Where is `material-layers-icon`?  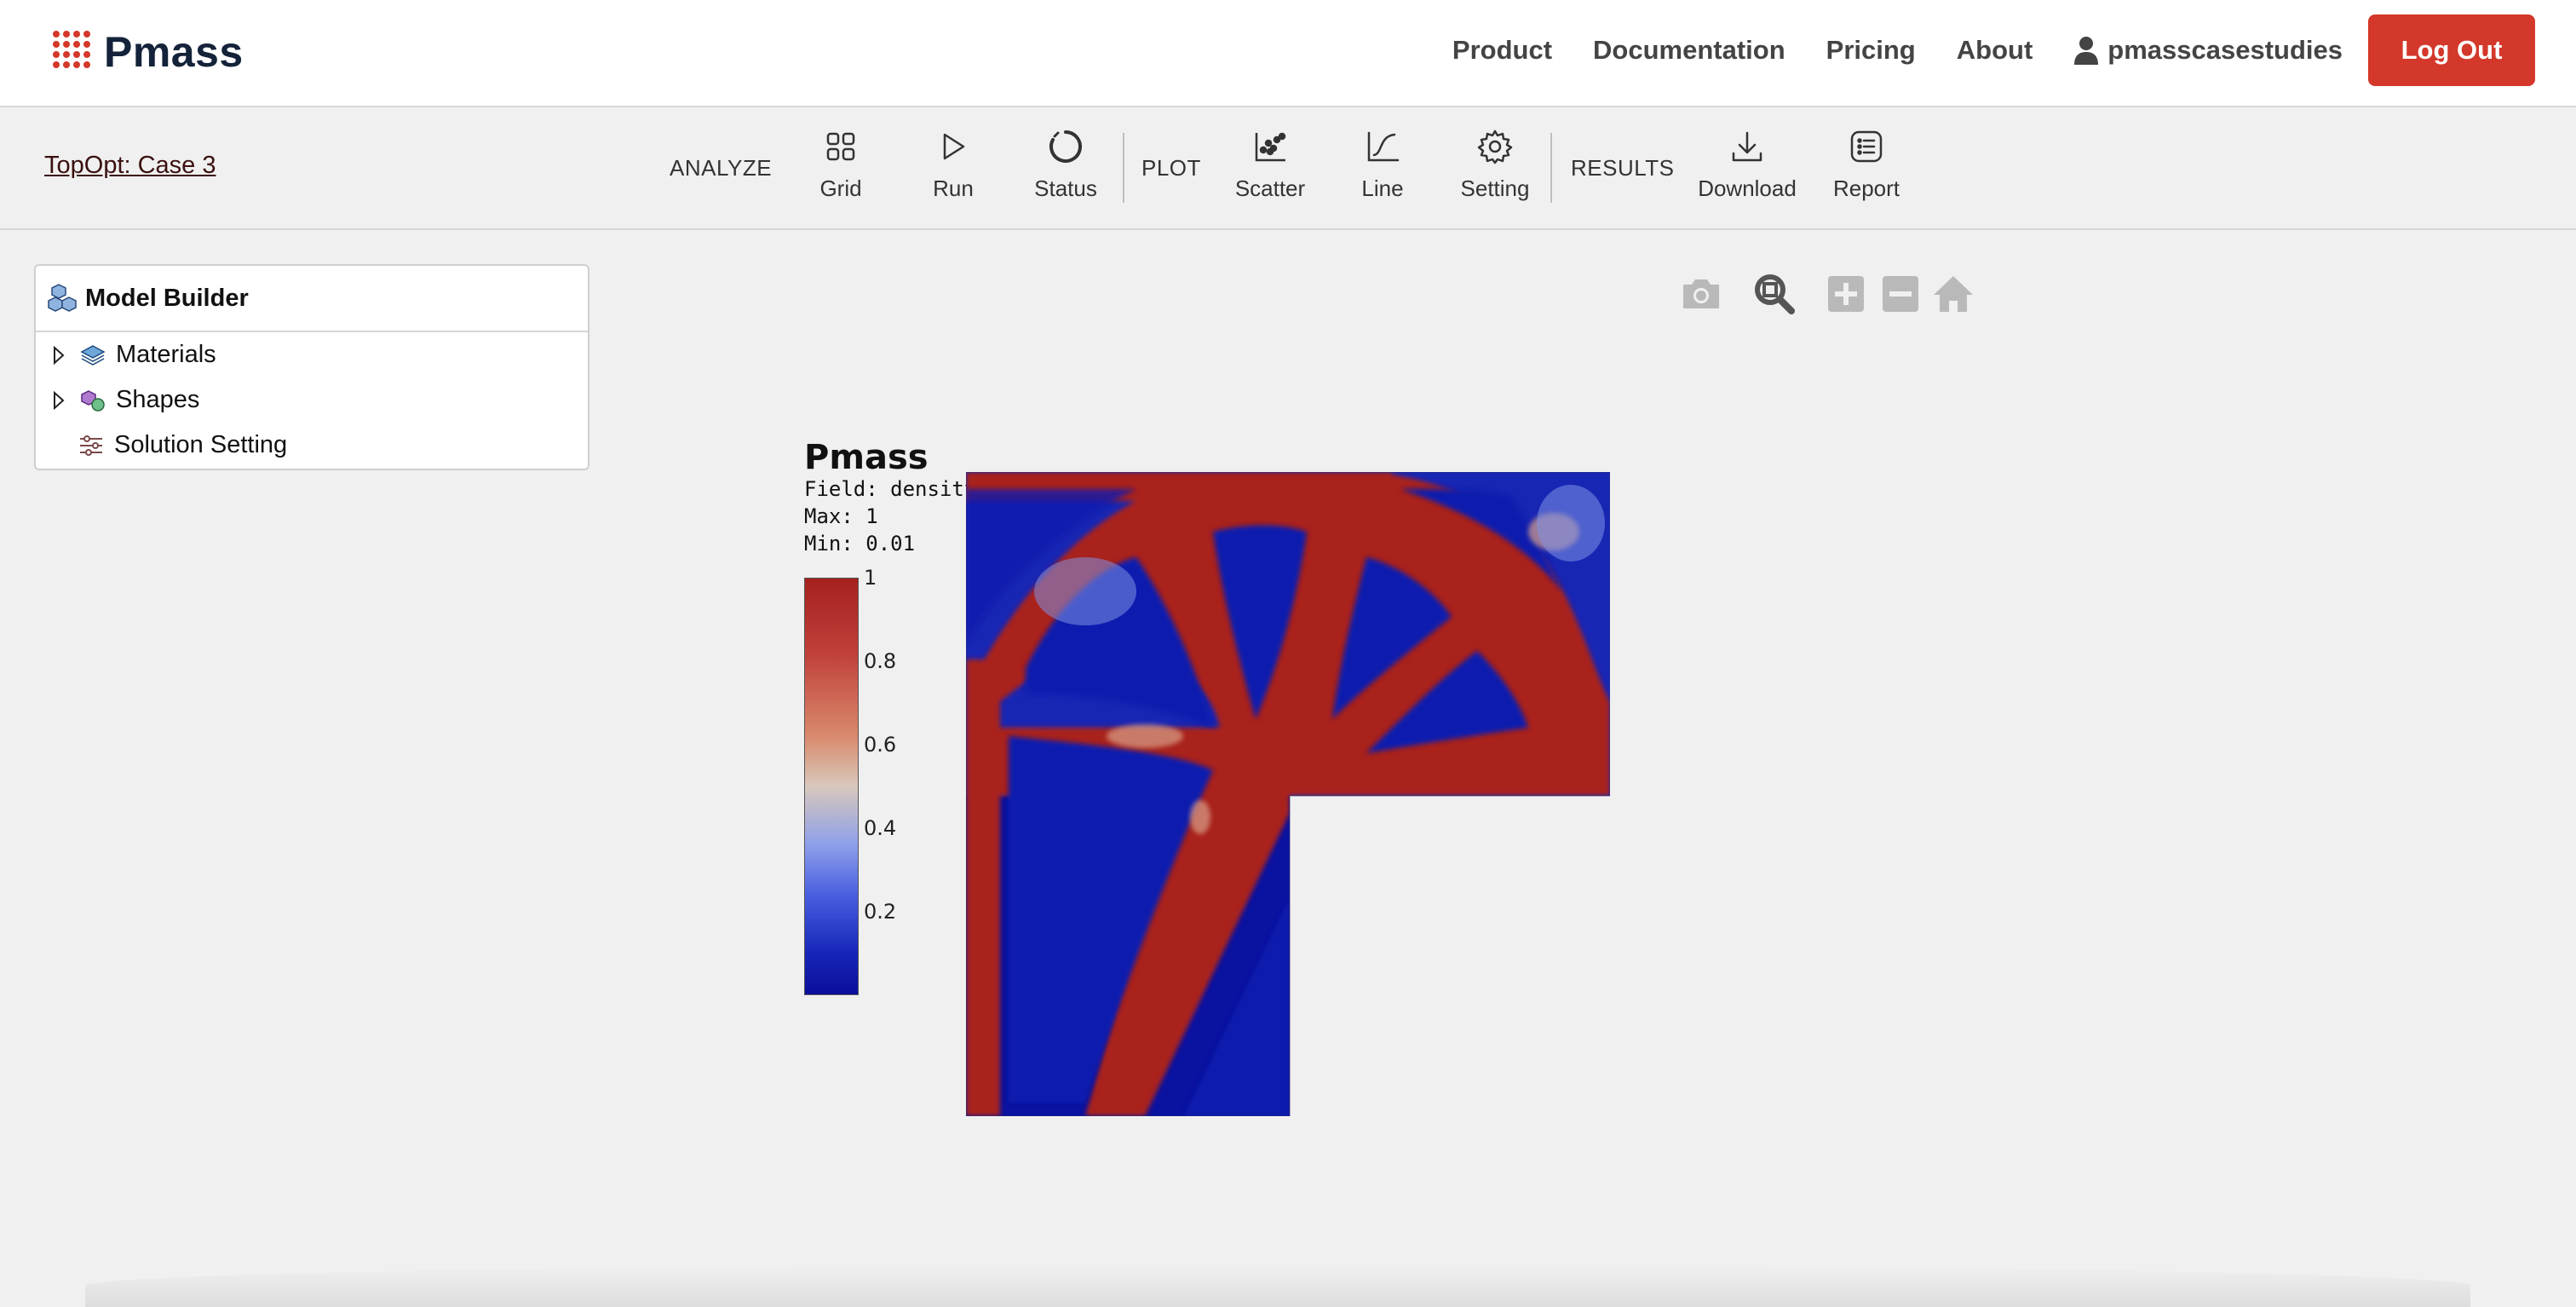
material-layers-icon is located at coordinates (93, 355).